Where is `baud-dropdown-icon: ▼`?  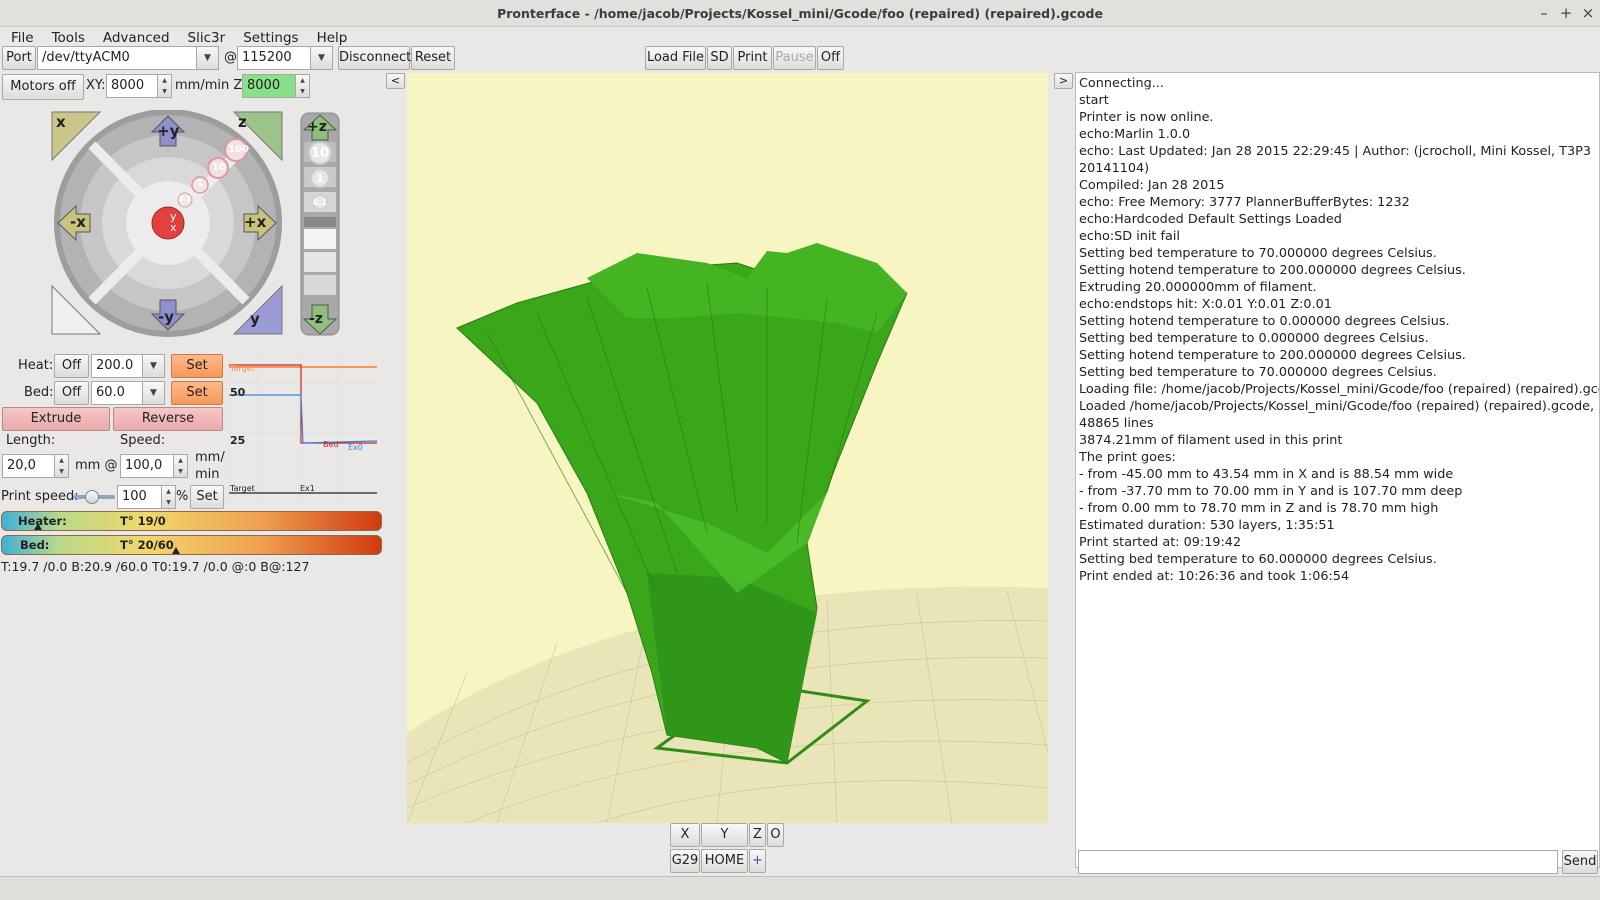
baud-dropdown-icon: ▼ is located at coordinates (322, 58).